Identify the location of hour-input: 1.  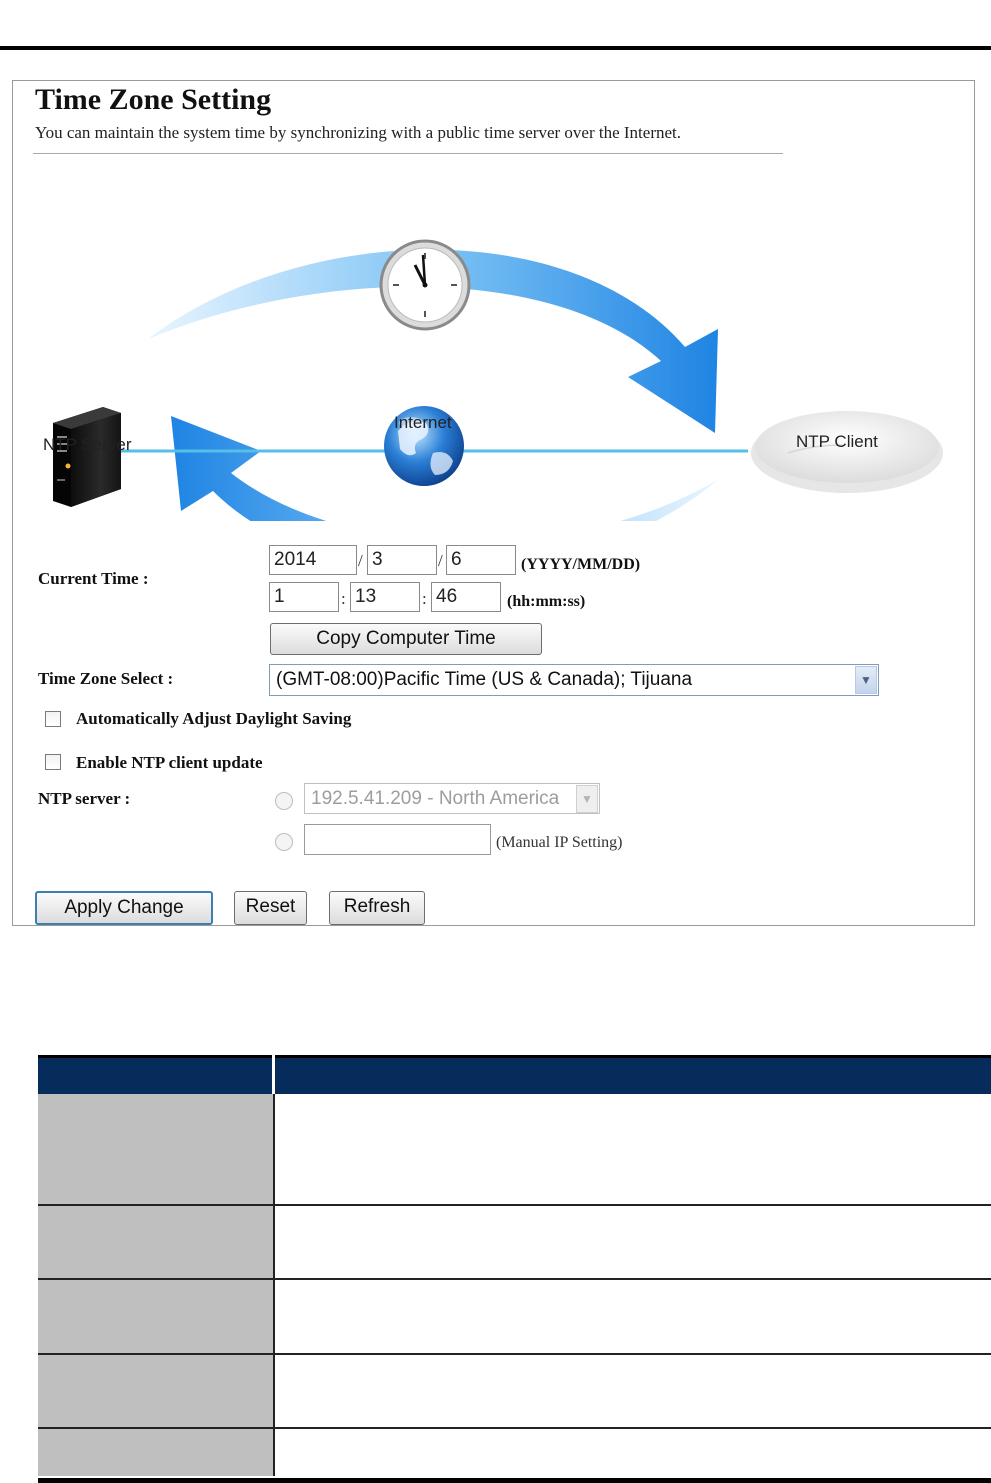
(304, 597).